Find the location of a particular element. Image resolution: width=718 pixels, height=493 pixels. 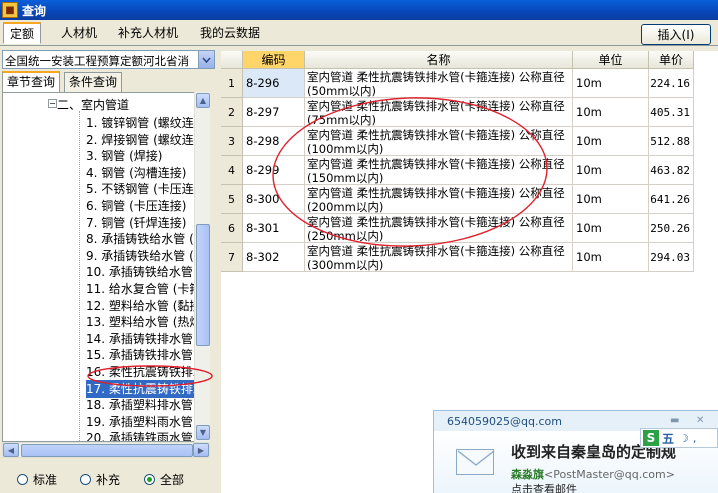

tree-item: 3. 钢管 (焊接) is located at coordinates (125, 156).